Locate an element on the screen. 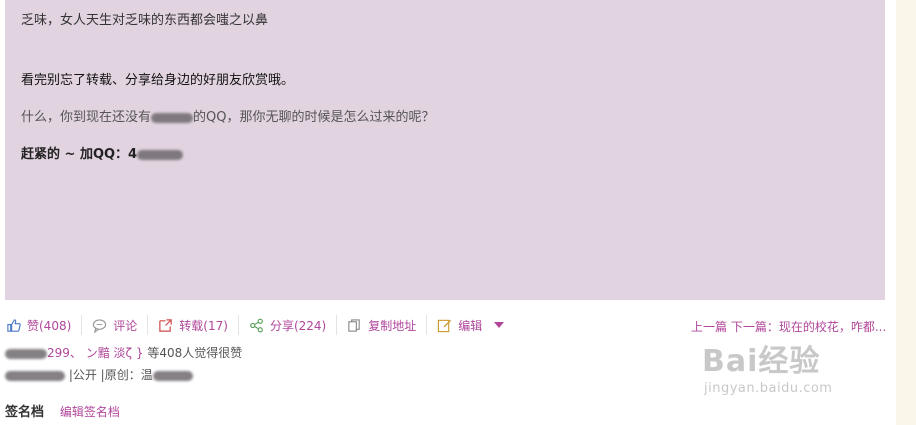 This screenshot has height=425, width=916. copy-icon is located at coordinates (354, 325).